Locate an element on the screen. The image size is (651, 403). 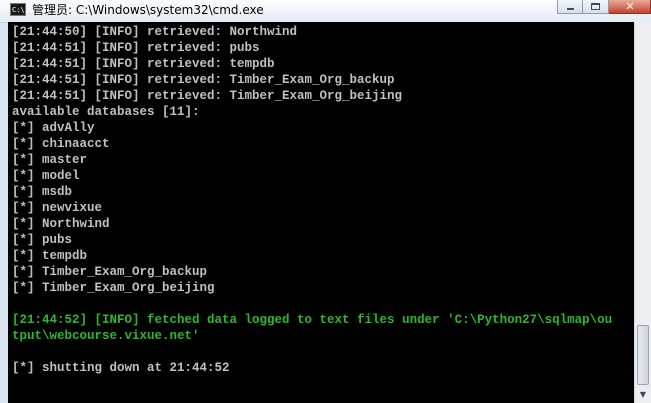
scrollbar-thumb is located at coordinates (643, 355).